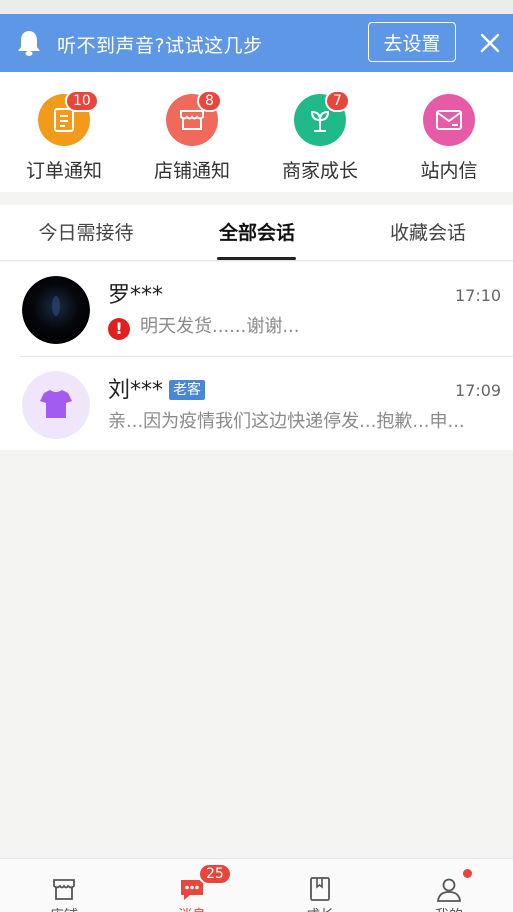 Image resolution: width=513 pixels, height=912 pixels. I want to click on unread-count-badge: 25, so click(215, 874).